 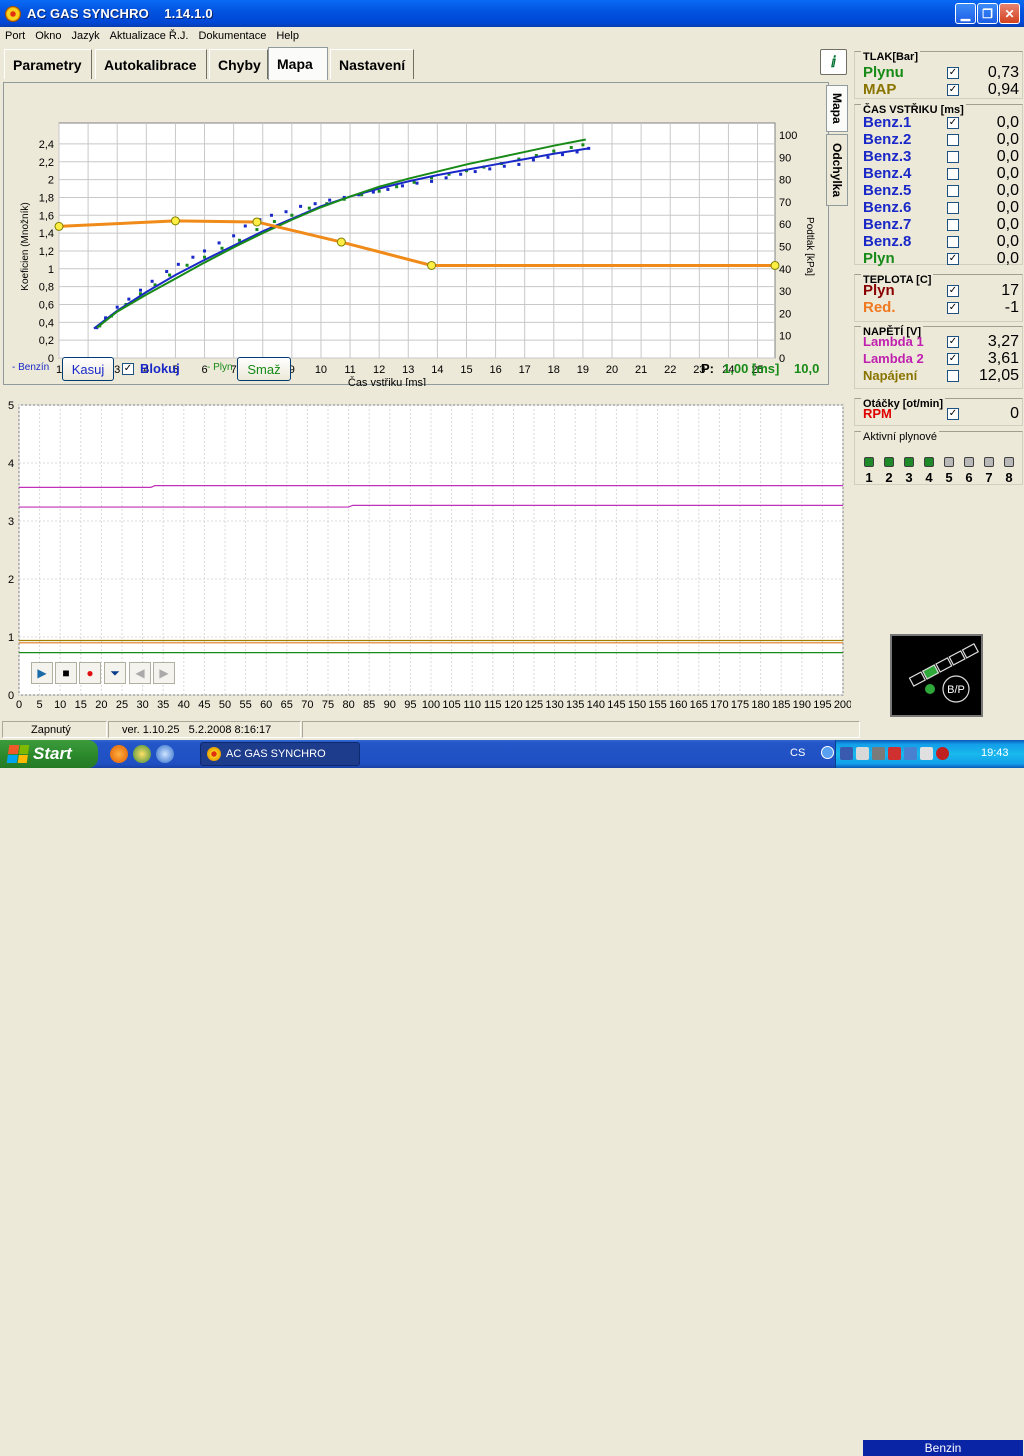 I want to click on y-tick-label: 0,2, so click(x=46, y=341).